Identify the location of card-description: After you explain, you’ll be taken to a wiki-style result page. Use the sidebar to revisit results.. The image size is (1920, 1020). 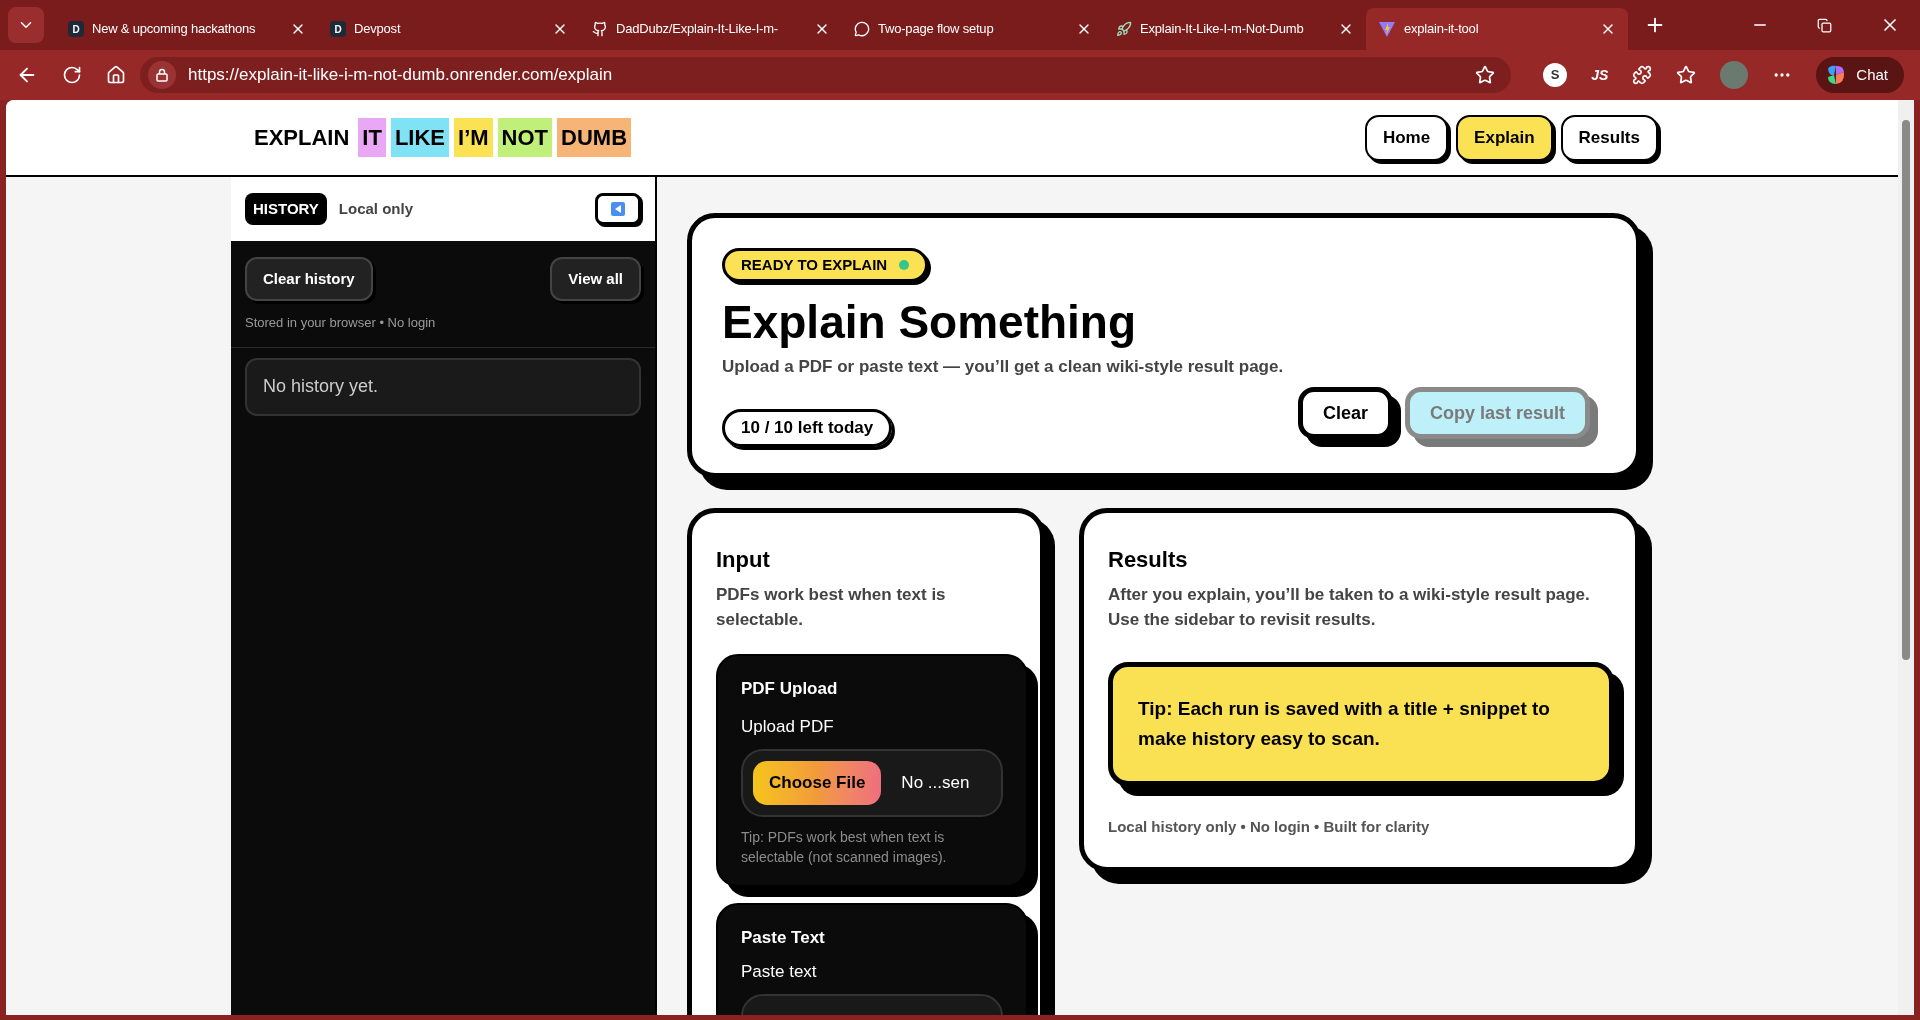
(1349, 607).